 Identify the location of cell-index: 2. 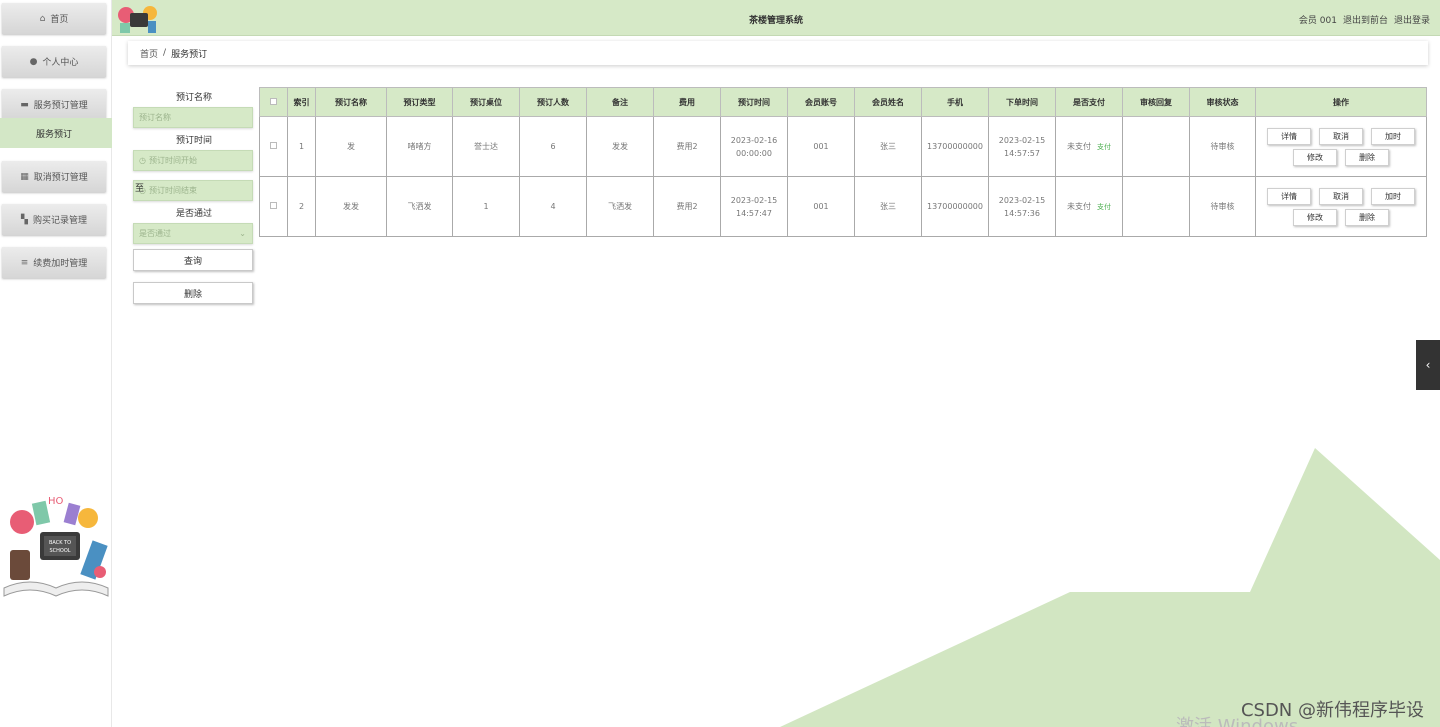
(301, 206).